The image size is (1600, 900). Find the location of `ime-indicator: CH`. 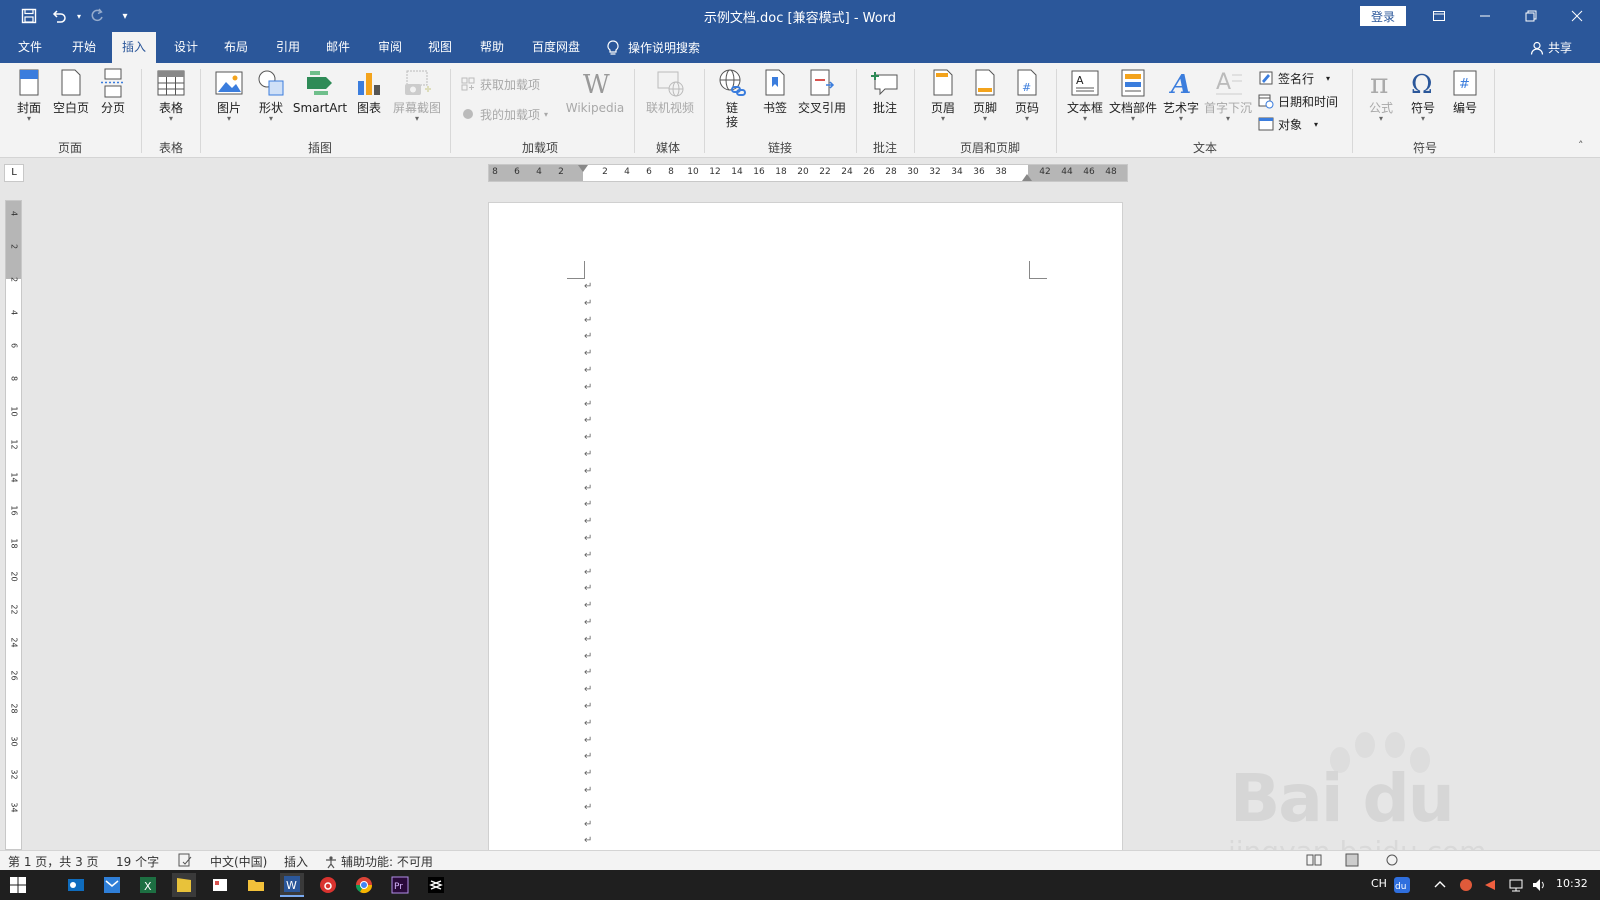

ime-indicator: CH is located at coordinates (1379, 883).